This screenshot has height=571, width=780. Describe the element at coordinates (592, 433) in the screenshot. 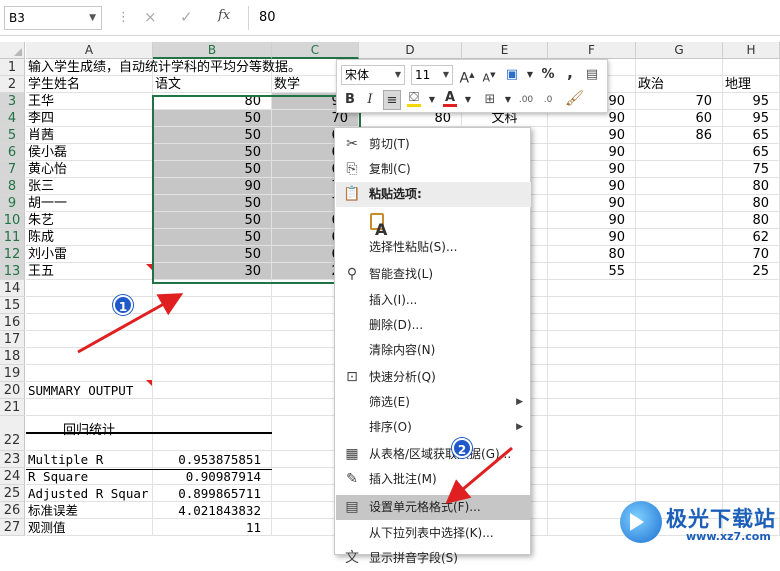

I see `cell-f22` at that location.